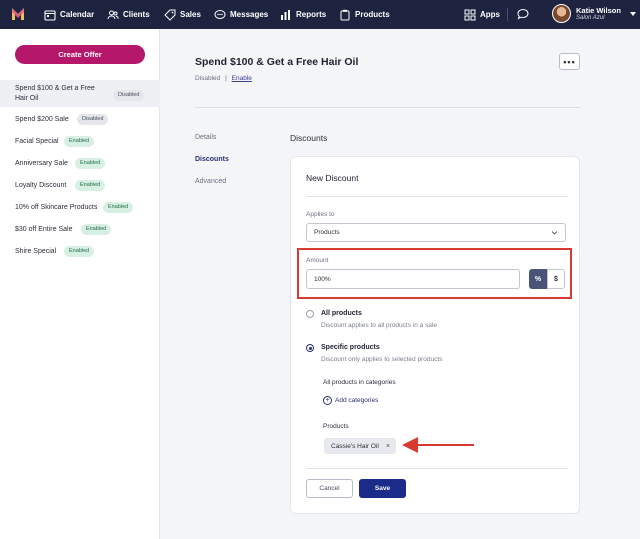  I want to click on all-products-radio, so click(310, 314).